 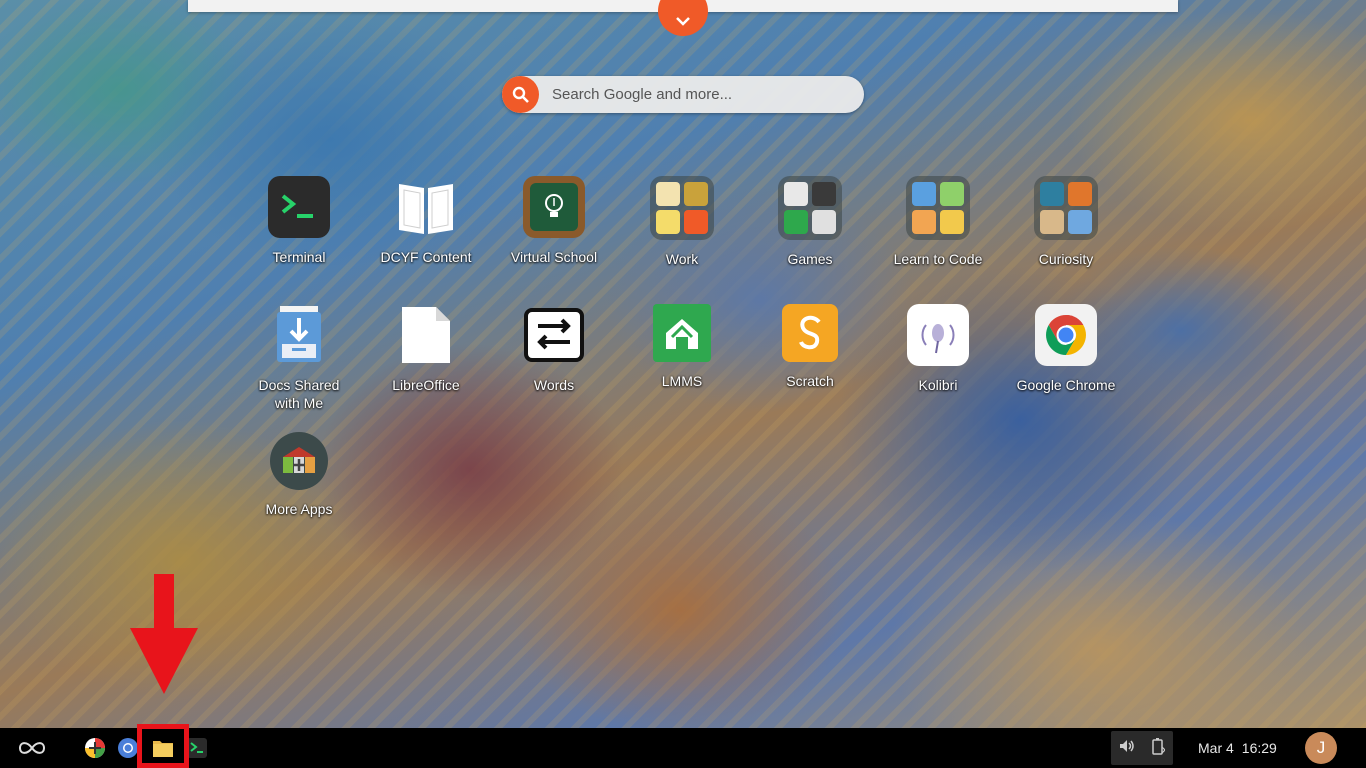 What do you see at coordinates (299, 257) in the screenshot?
I see `app-label: Terminal` at bounding box center [299, 257].